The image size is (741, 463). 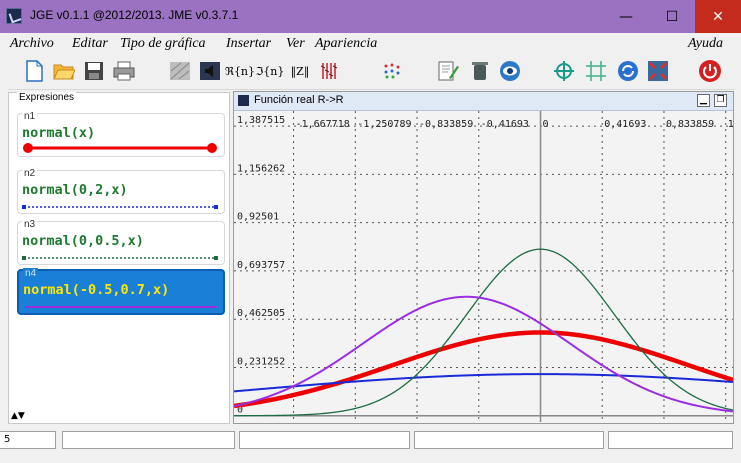 I want to click on expression-item-n2: n2 normal(0,2,x), so click(x=121, y=191).